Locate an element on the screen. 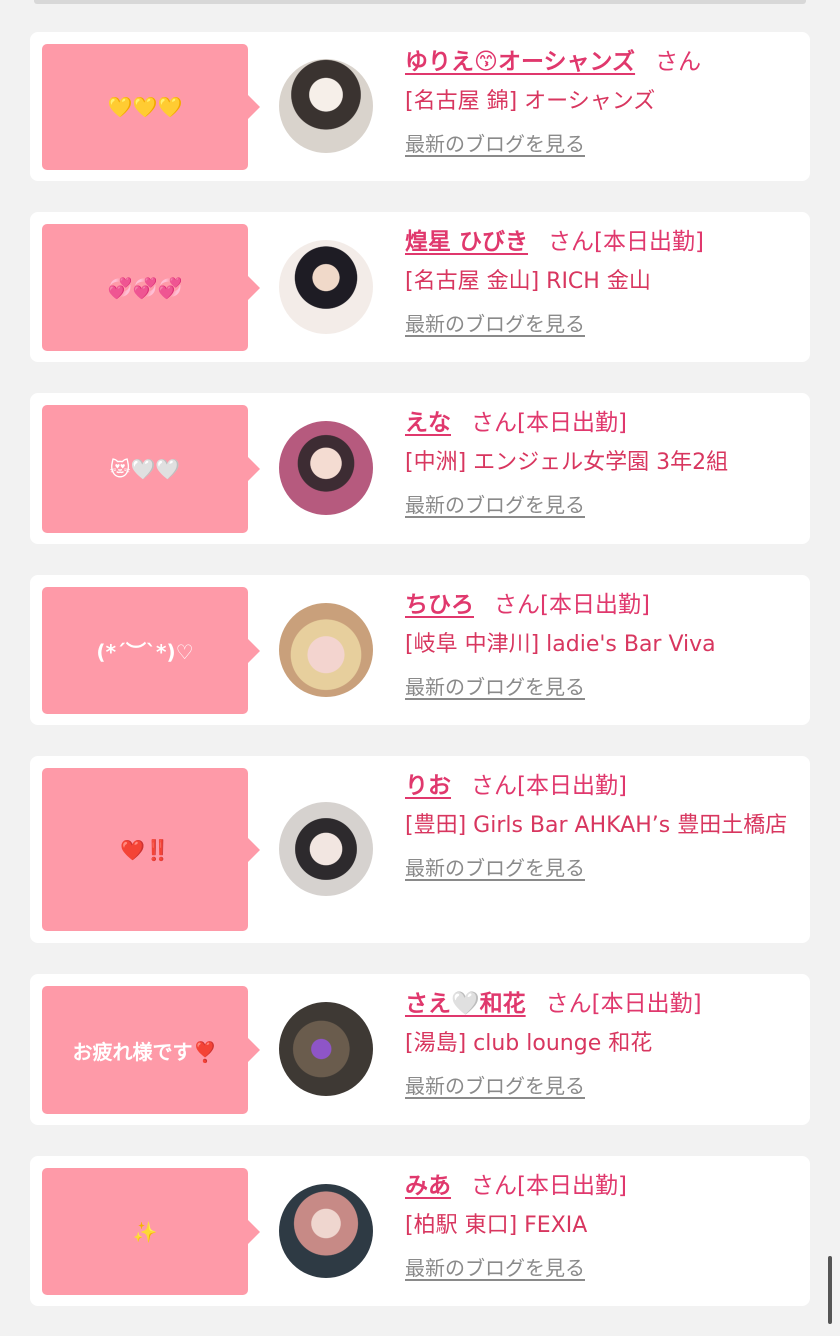  cast-name-link: えな is located at coordinates (428, 423).